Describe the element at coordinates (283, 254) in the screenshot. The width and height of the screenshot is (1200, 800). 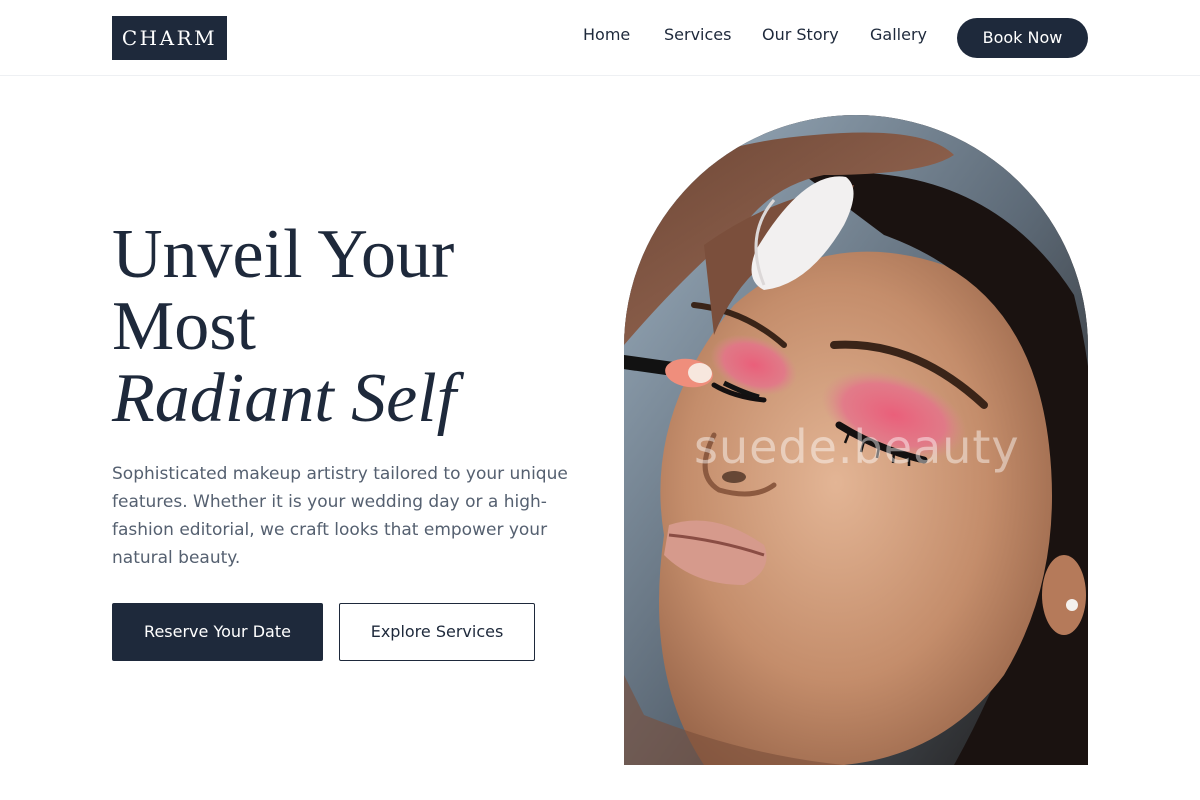
I see `hero-title-line-1: Unveil Your` at that location.